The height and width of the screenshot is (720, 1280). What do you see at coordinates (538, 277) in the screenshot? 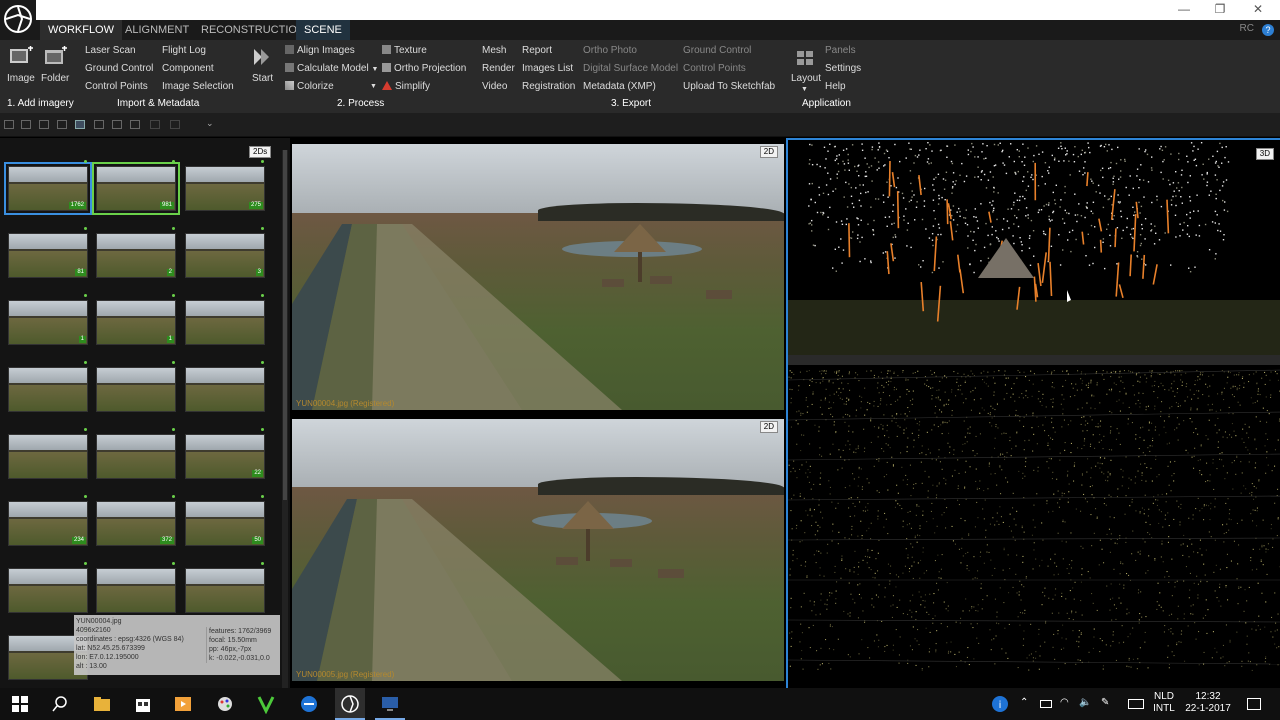
I see `image-view-top: 2D YUN00004.jpg (Registered)` at bounding box center [538, 277].